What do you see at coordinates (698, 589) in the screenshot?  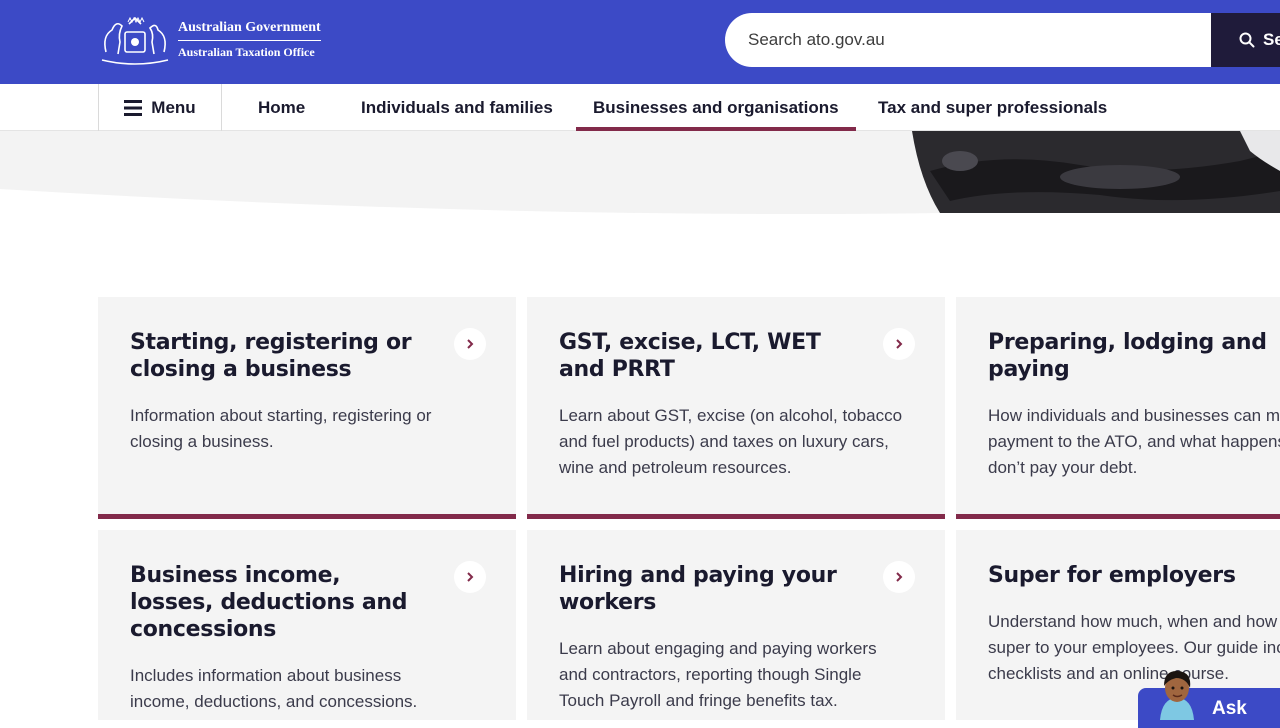 I see `card-title: Hiring and paying your workers` at bounding box center [698, 589].